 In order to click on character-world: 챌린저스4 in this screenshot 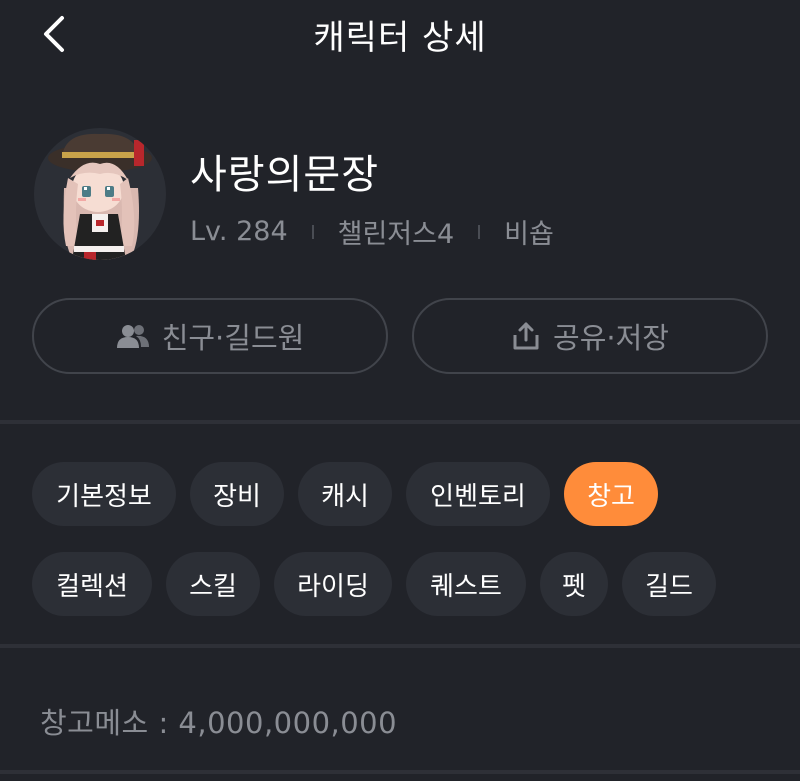, I will do `click(396, 234)`.